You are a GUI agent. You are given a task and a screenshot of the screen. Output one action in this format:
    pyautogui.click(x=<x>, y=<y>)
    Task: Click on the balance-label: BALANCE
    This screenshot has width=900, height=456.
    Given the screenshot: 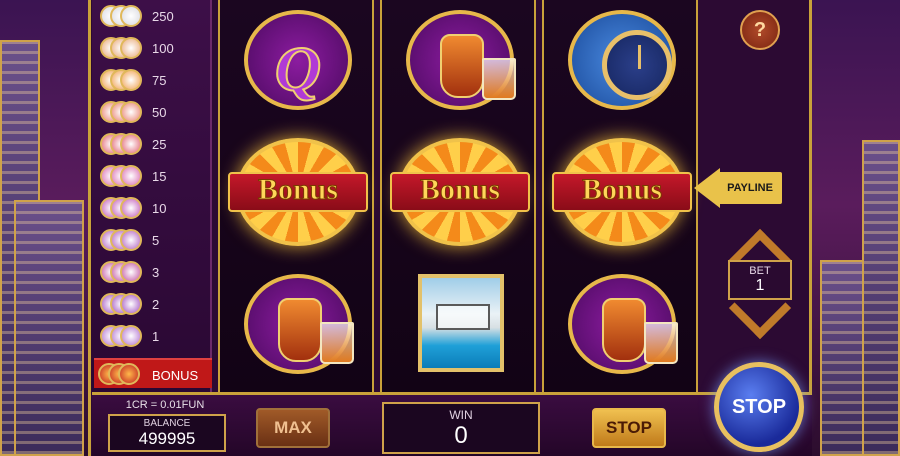 What is the action you would take?
    pyautogui.click(x=167, y=423)
    